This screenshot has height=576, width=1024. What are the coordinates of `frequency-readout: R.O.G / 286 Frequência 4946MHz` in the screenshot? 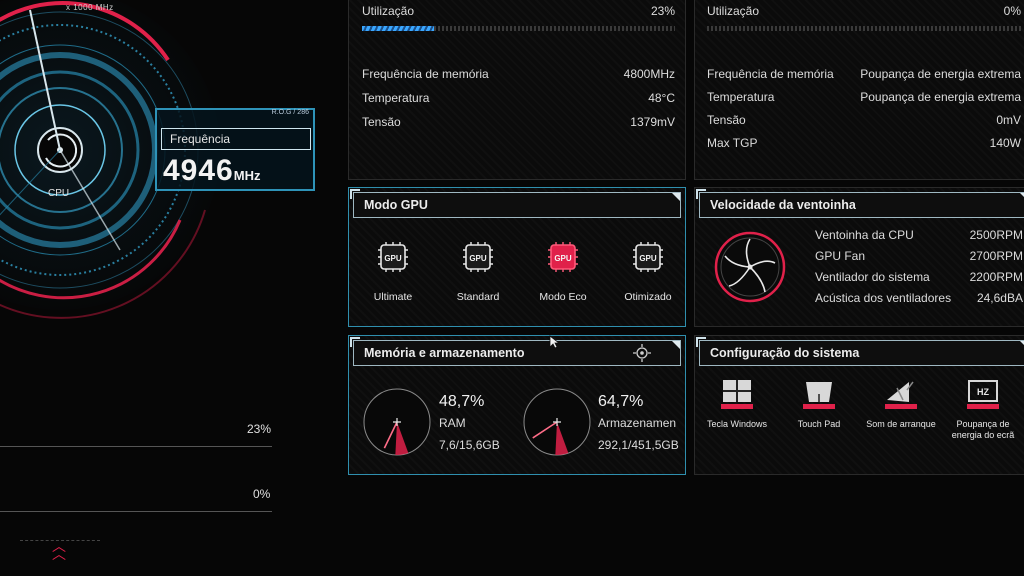 It's located at (235, 149).